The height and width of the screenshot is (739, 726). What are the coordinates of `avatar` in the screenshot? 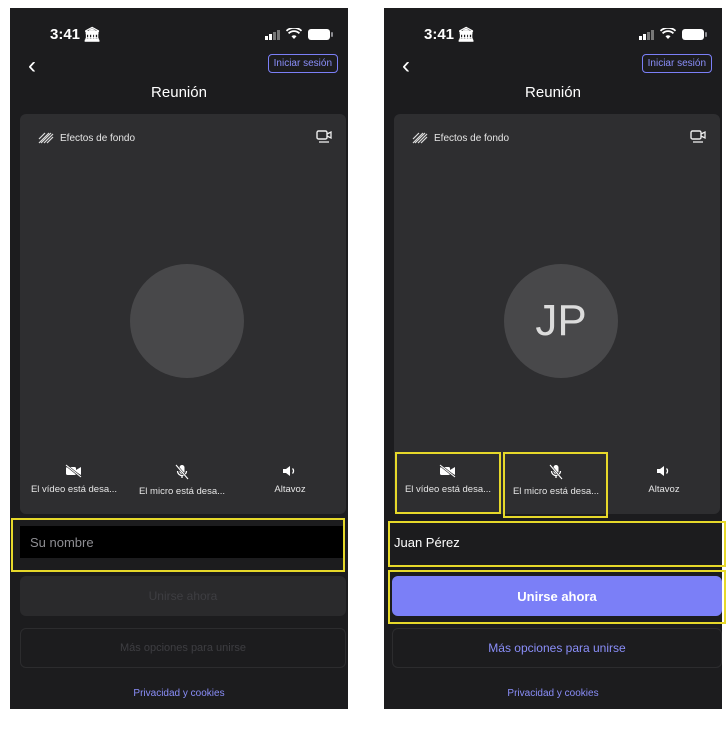 It's located at (187, 321).